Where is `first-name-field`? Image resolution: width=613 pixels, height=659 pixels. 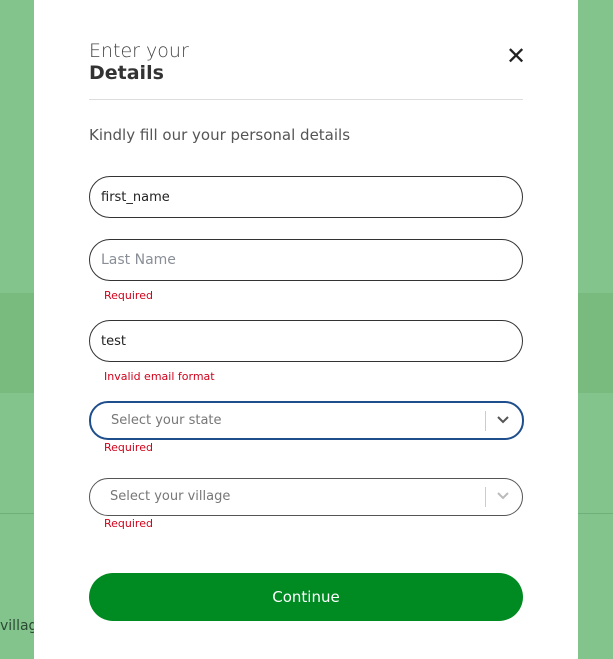 first-name-field is located at coordinates (306, 197).